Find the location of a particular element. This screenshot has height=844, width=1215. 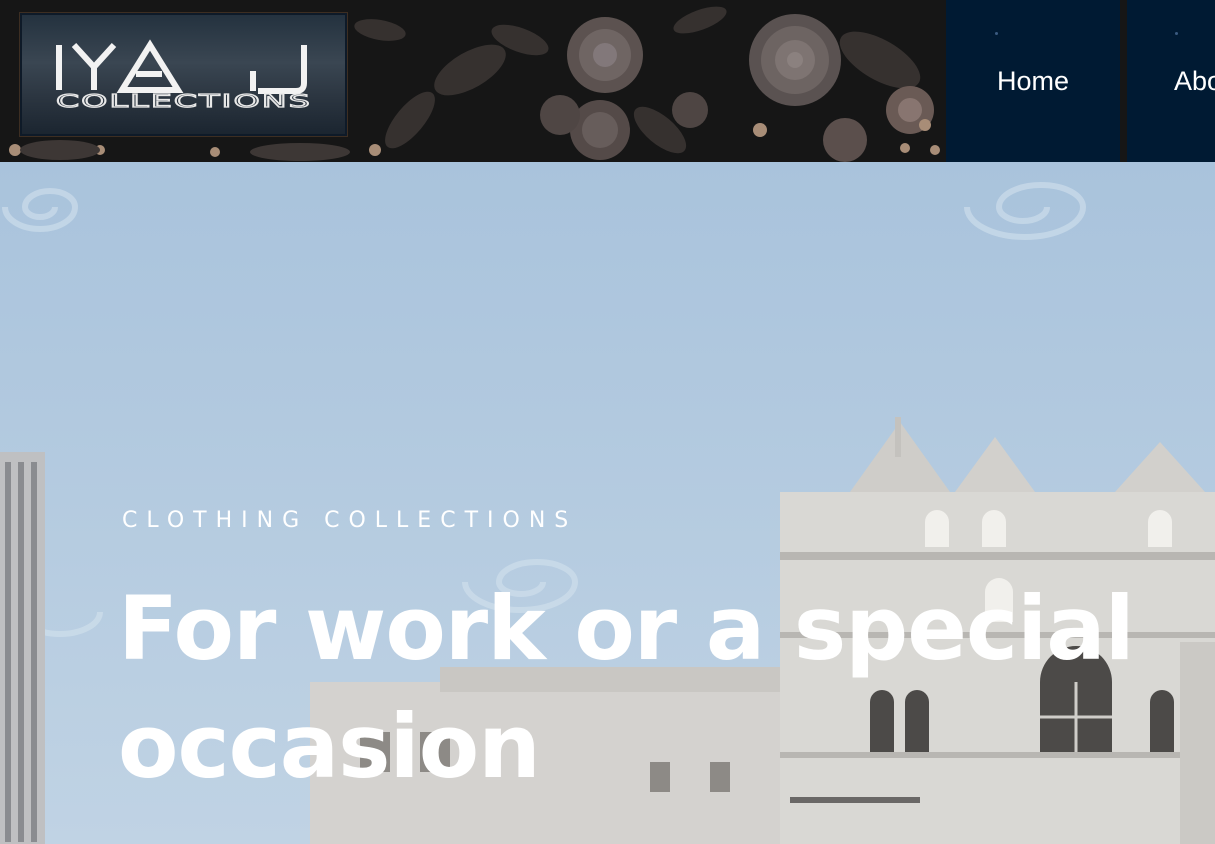

logo-collections-text: COLLECTIONS is located at coordinates (184, 101).